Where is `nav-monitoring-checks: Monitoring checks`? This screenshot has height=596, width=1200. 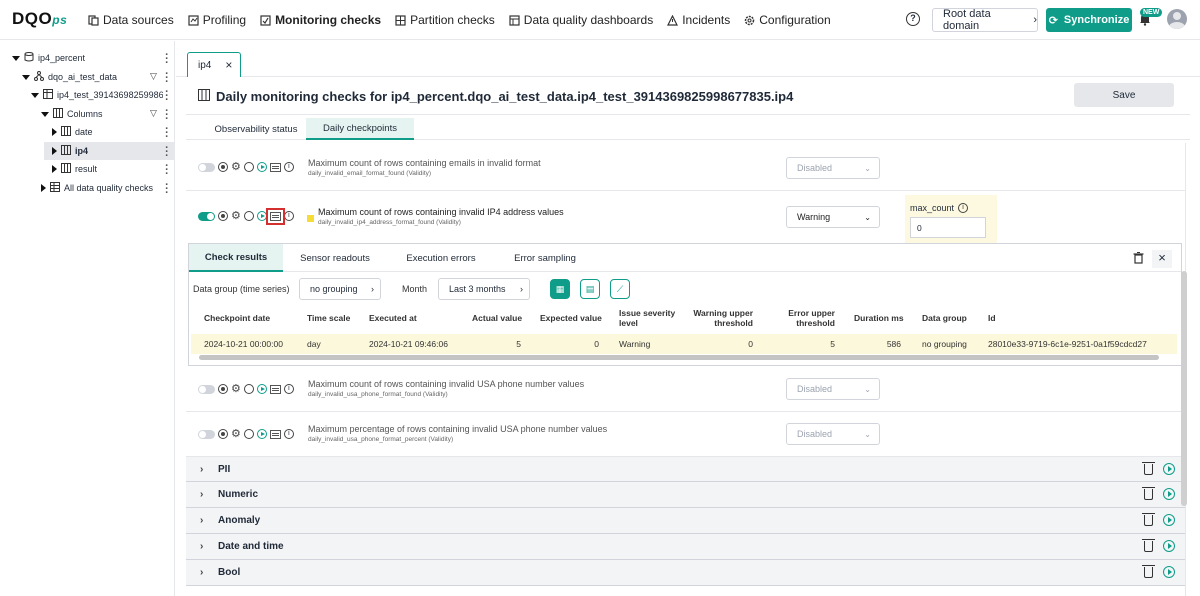
nav-monitoring-checks: Monitoring checks is located at coordinates (320, 20).